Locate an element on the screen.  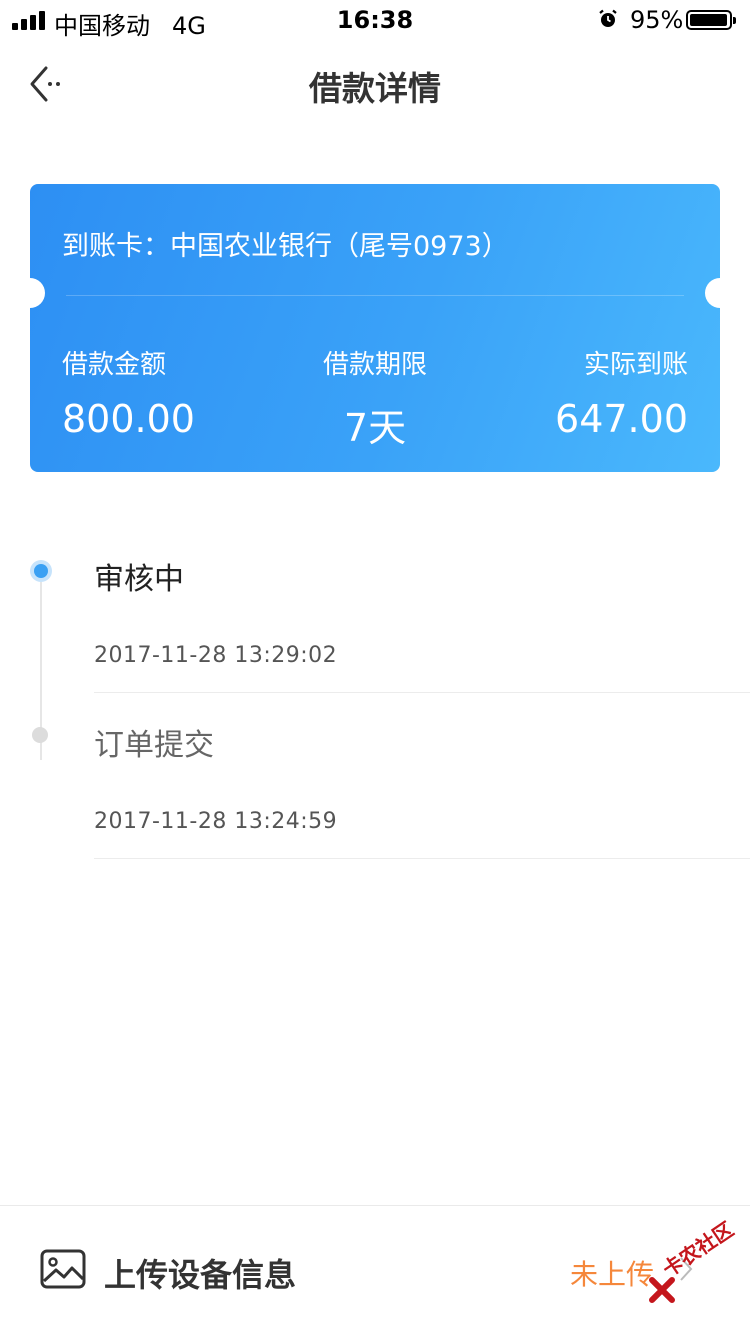
card-notch-left is located at coordinates (37, 293).